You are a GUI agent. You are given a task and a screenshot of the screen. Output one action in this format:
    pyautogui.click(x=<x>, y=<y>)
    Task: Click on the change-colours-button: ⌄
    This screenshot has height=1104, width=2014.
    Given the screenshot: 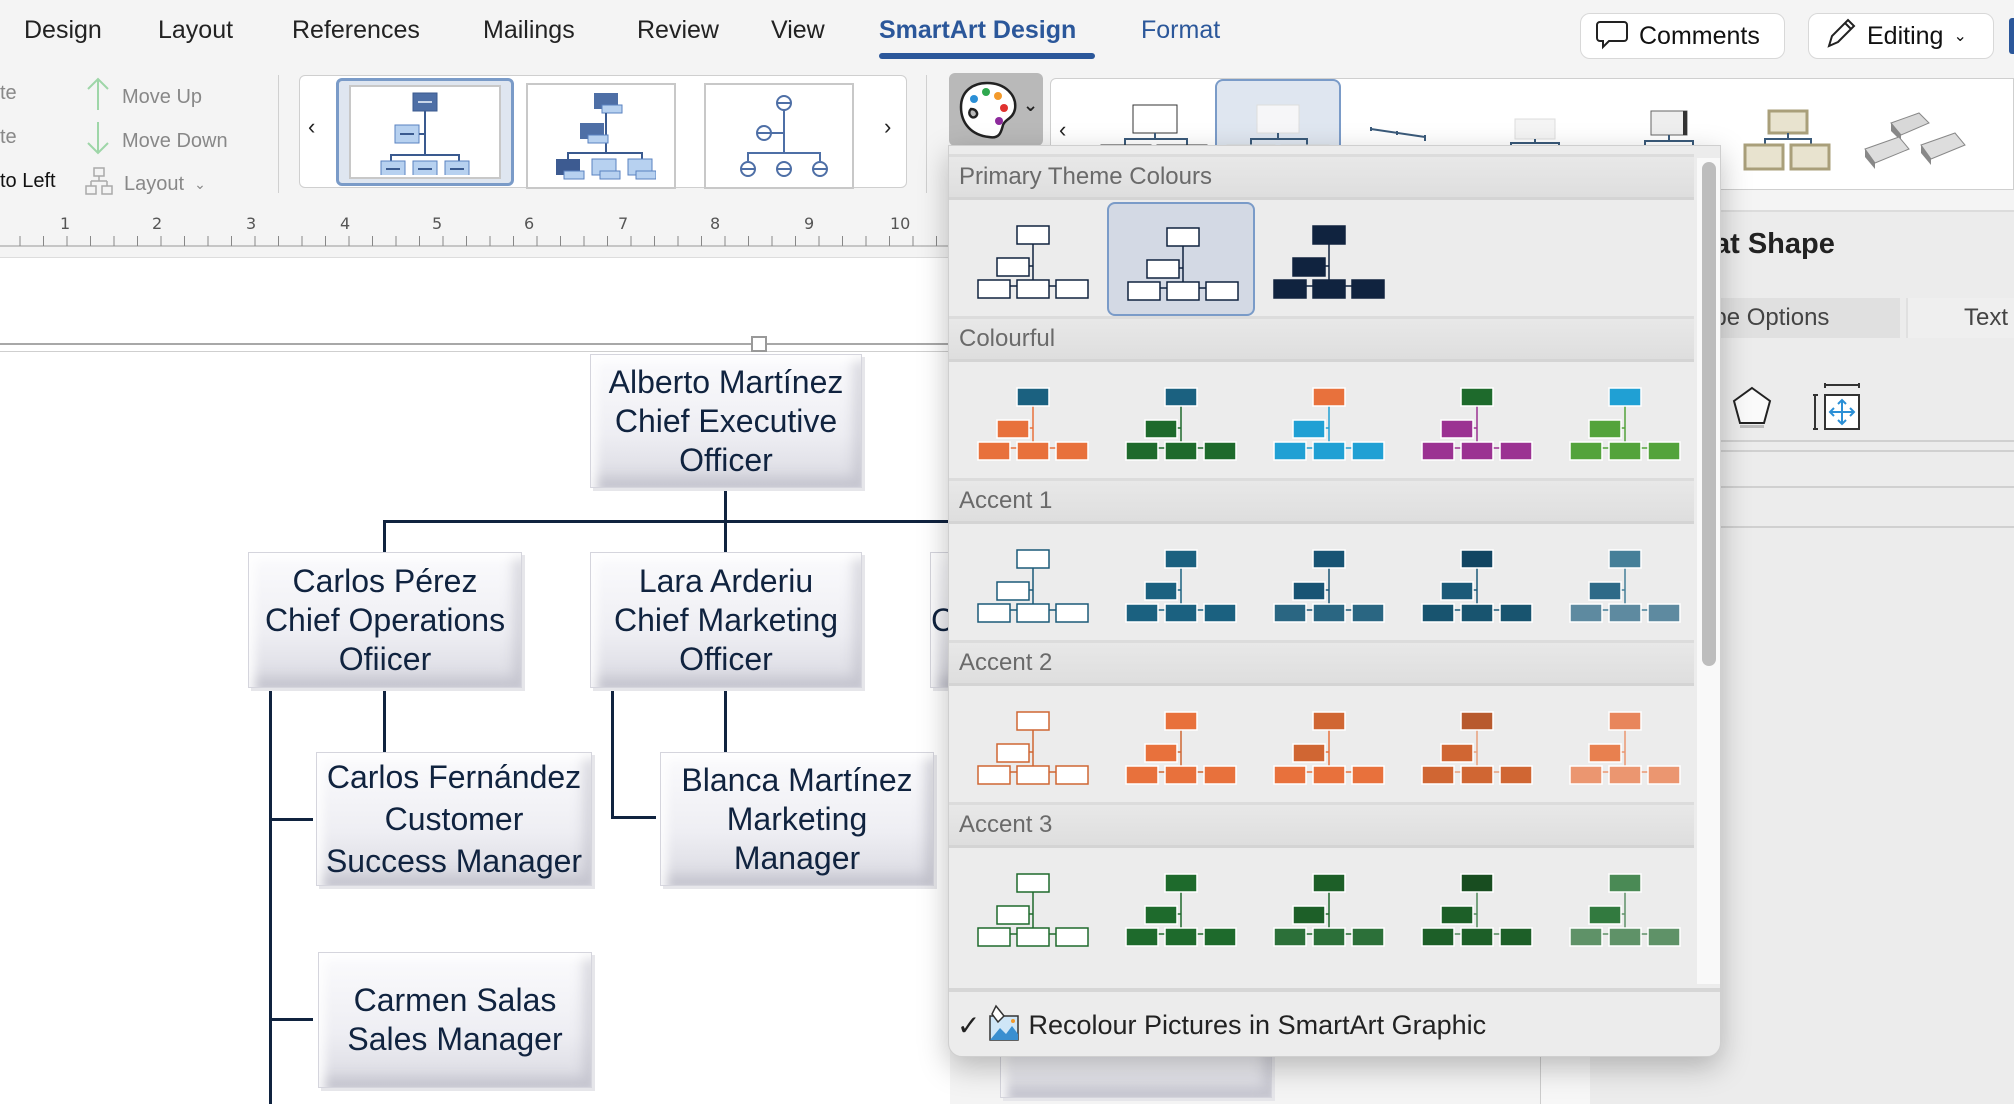 What is the action you would take?
    pyautogui.click(x=996, y=109)
    